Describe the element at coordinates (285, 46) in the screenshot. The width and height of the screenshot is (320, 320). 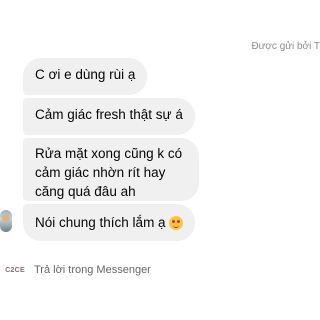
I see `sent-by-label: Được gửi bởi T` at that location.